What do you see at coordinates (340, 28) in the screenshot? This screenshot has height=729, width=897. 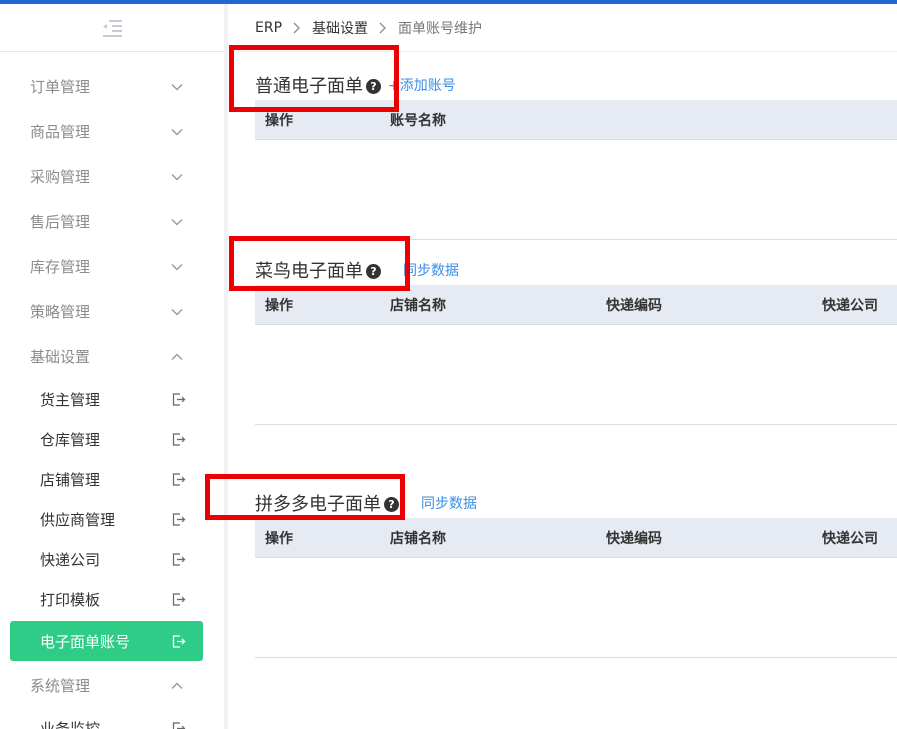 I see `breadcrumb-middle: 基础设置` at bounding box center [340, 28].